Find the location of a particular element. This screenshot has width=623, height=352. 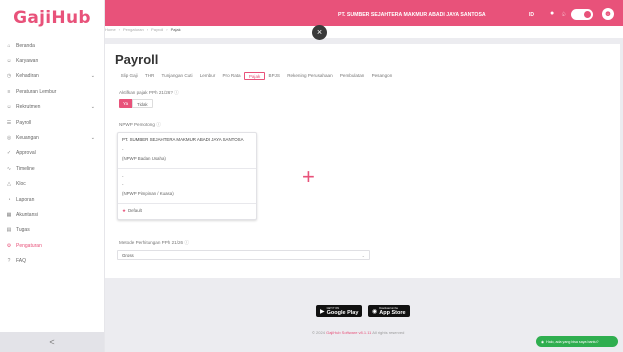

approval-icon: ✓ is located at coordinates (9, 153).